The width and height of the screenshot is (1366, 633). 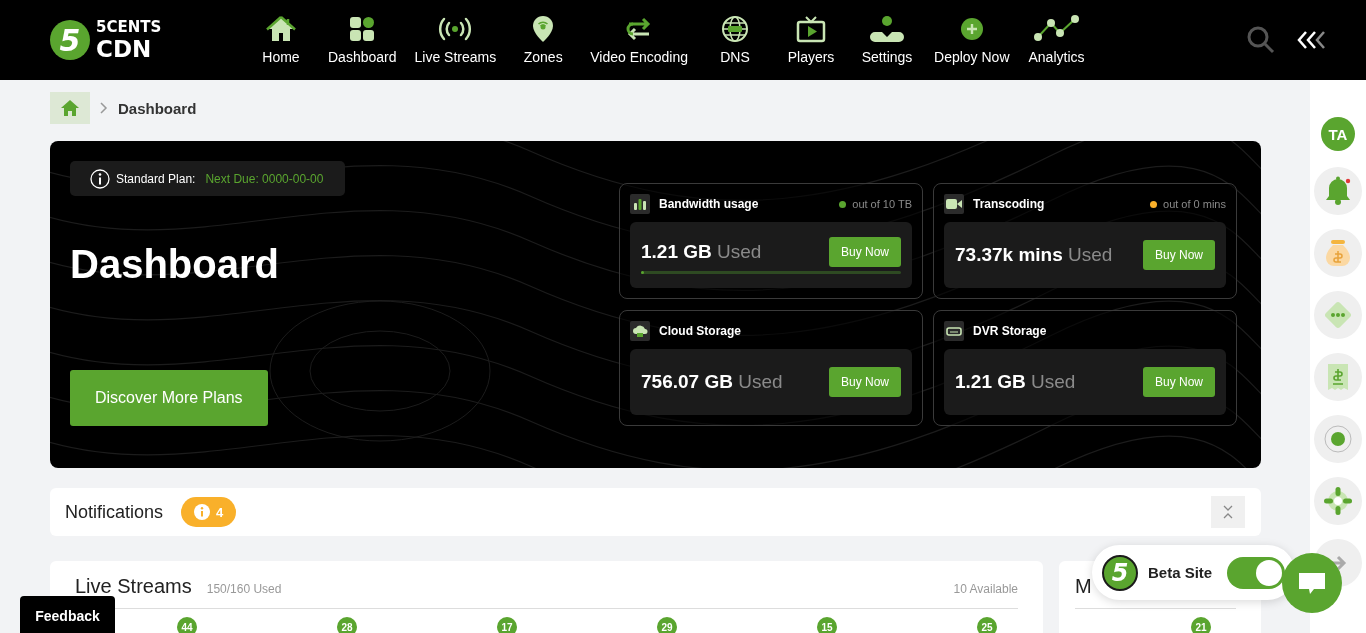 What do you see at coordinates (882, 204) in the screenshot?
I see `metric-limit: out of 10 TB` at bounding box center [882, 204].